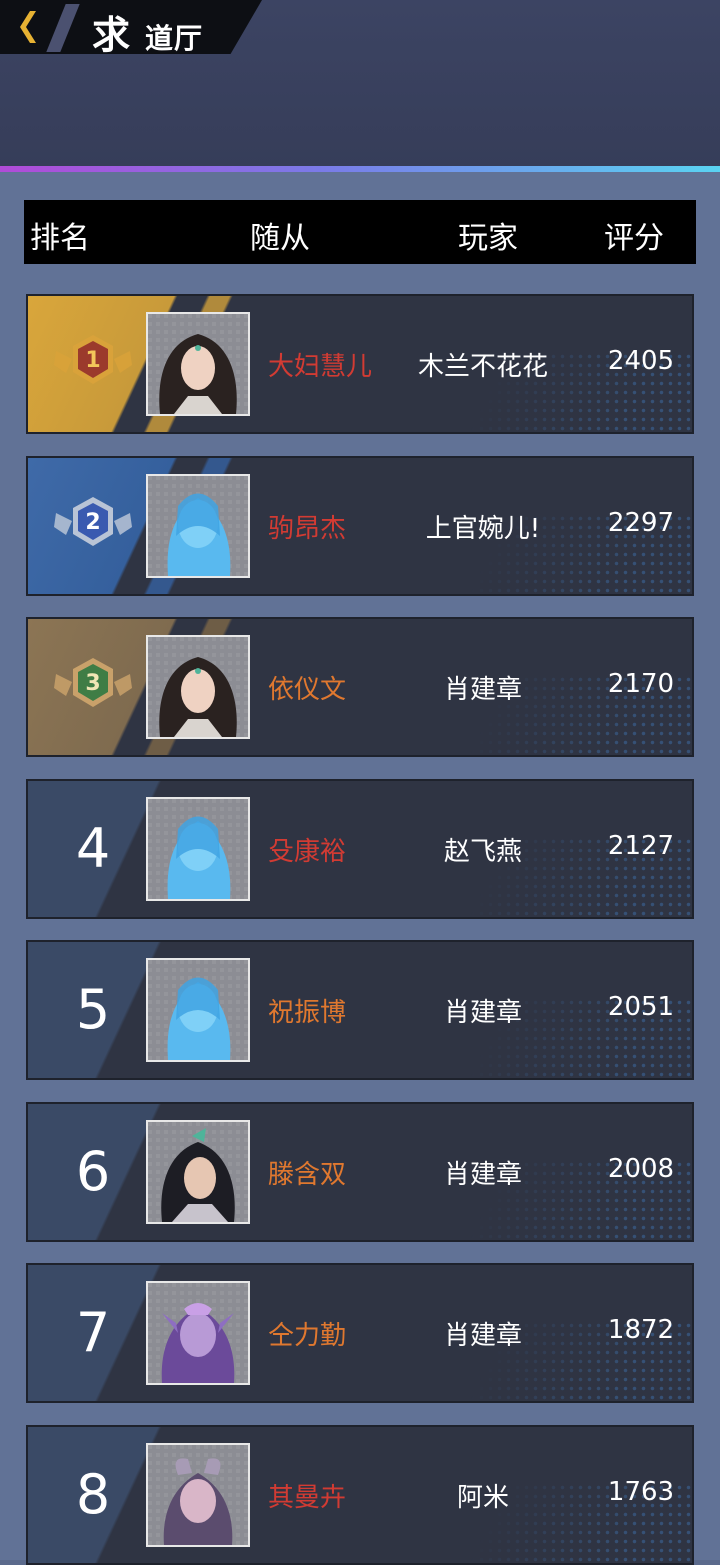 Image resolution: width=720 pixels, height=1565 pixels. I want to click on svg-text: 2, so click(92, 522).